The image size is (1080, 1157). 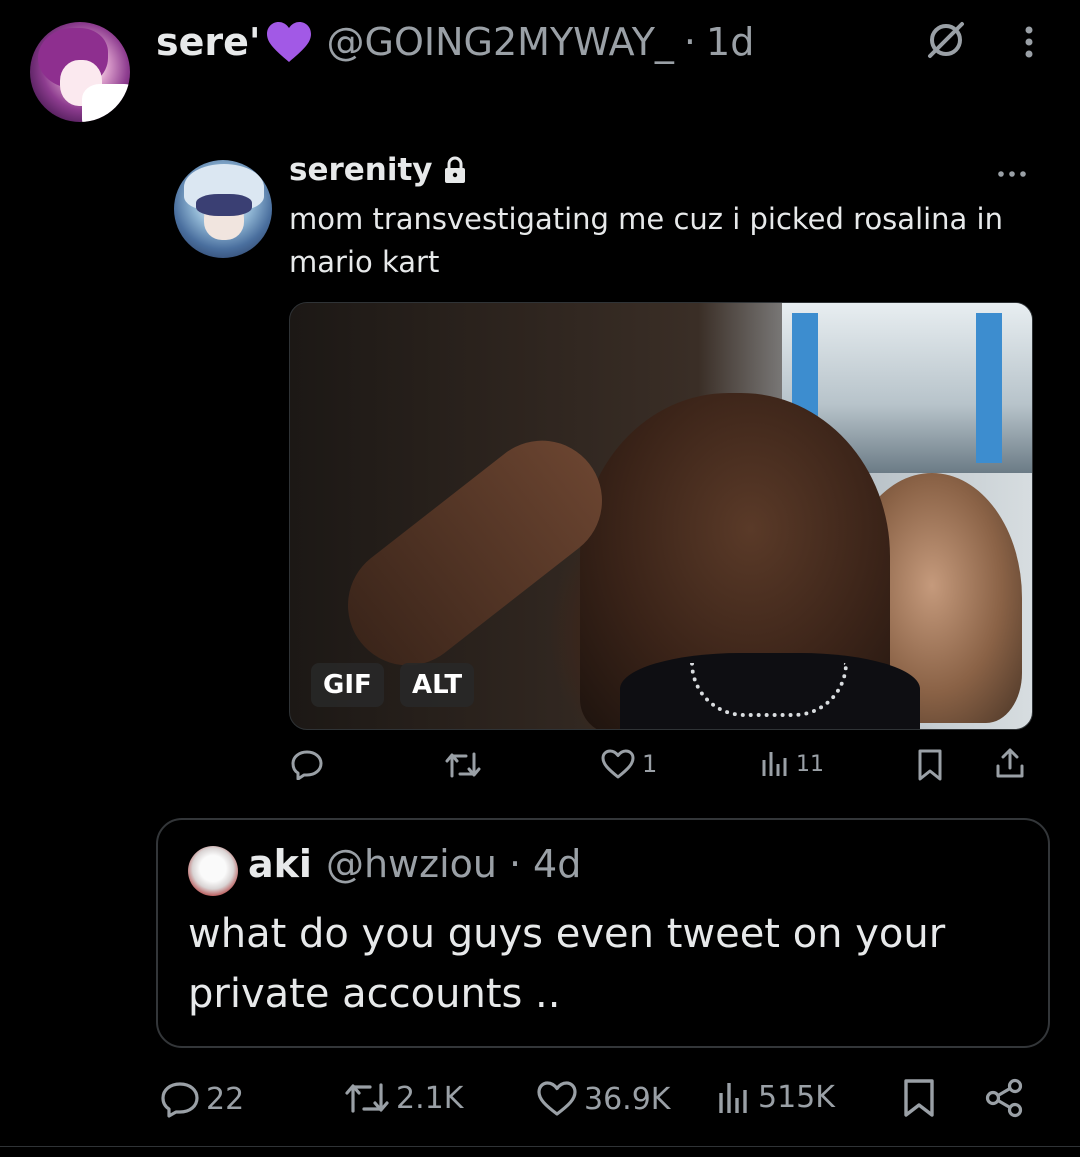 I want to click on quoted-post-time: 4d, so click(x=557, y=864).